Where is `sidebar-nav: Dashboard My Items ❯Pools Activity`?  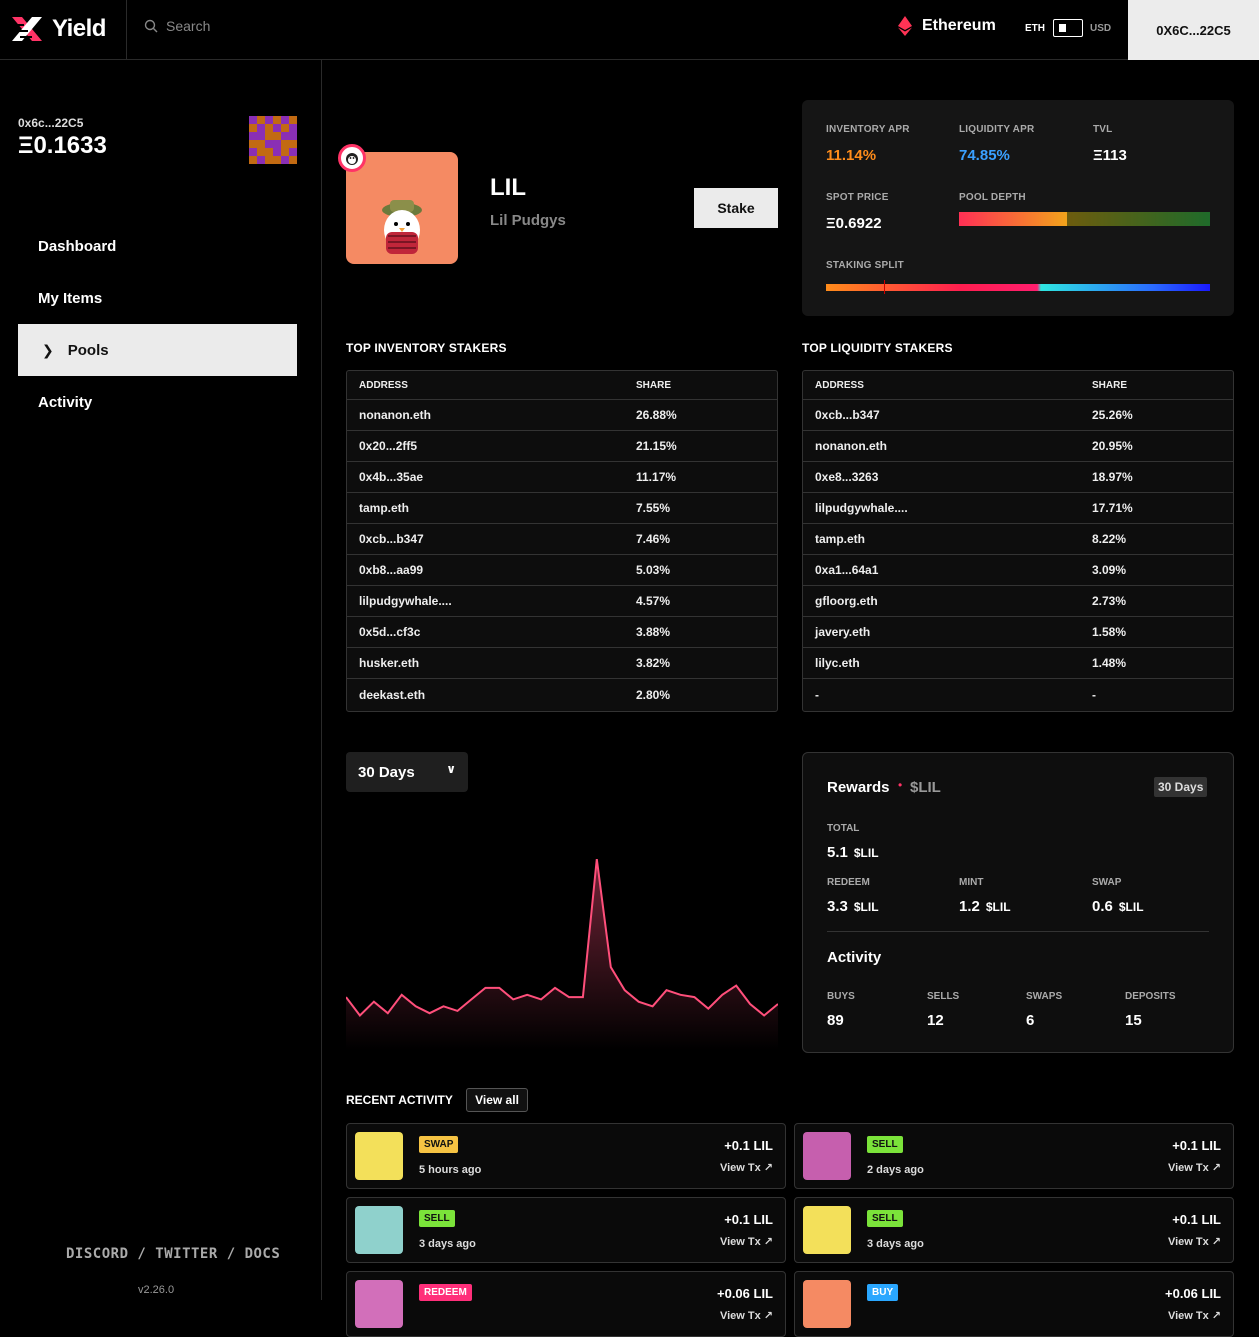
sidebar-nav: Dashboard My Items ❯Pools Activity is located at coordinates (157, 324).